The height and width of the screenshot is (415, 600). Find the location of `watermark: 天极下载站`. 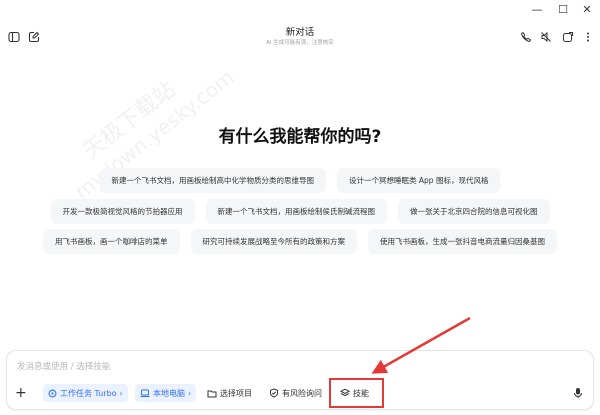

watermark: 天极下载站 is located at coordinates (129, 120).